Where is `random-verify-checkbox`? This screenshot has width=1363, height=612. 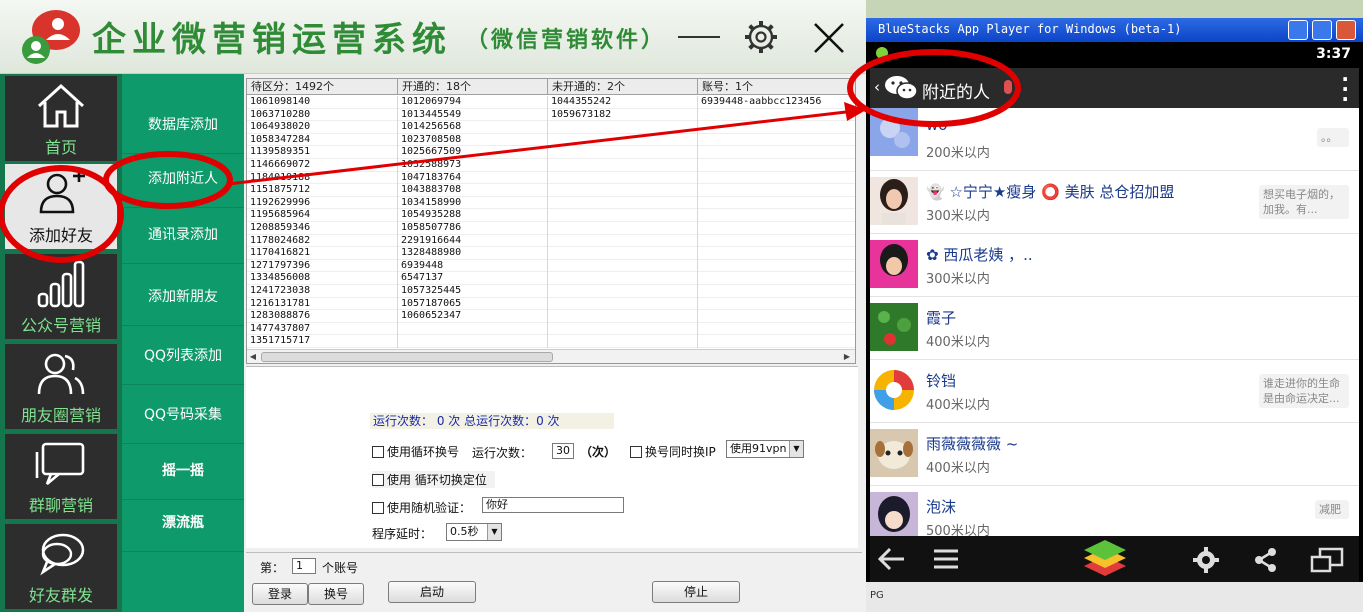
random-verify-checkbox is located at coordinates (378, 508).